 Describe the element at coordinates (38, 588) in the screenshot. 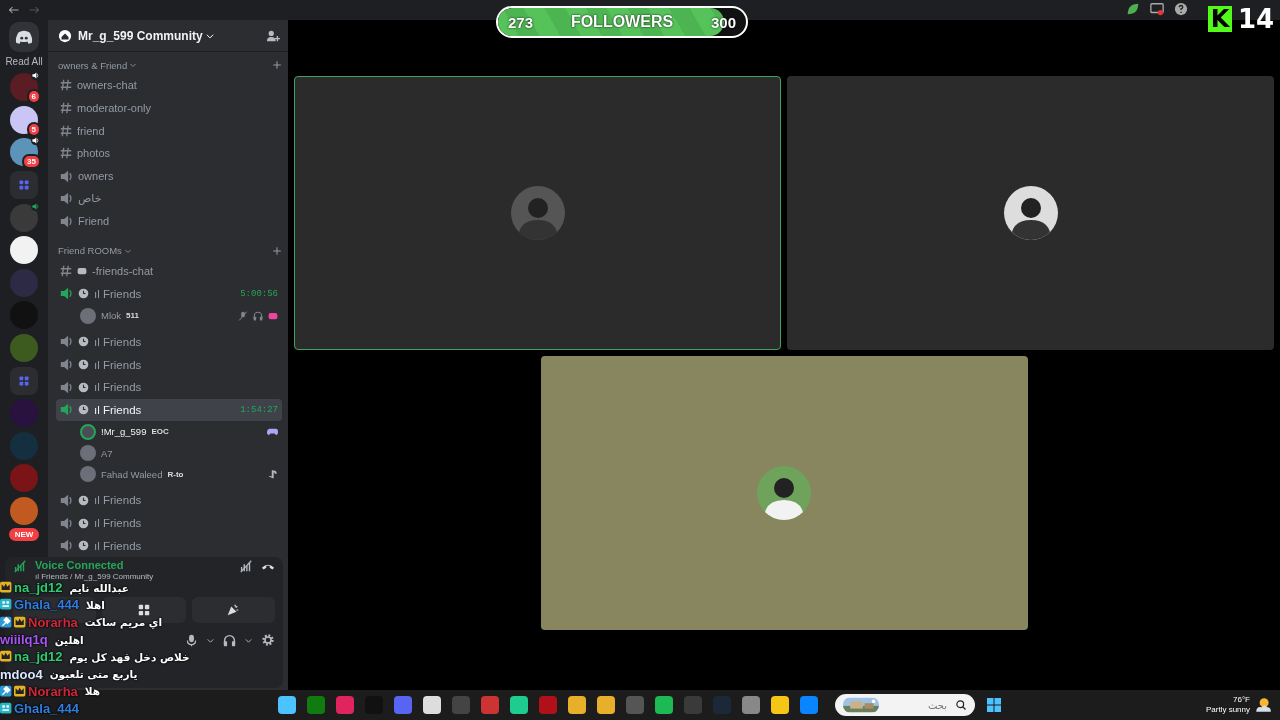

I see `chat-username: na_jd12` at that location.